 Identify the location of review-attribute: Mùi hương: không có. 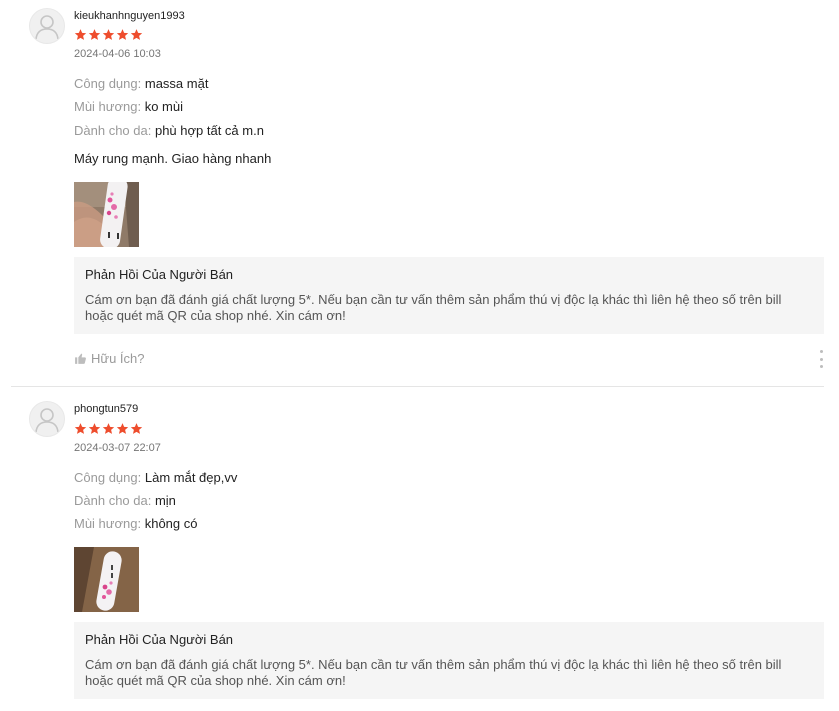
(135, 523).